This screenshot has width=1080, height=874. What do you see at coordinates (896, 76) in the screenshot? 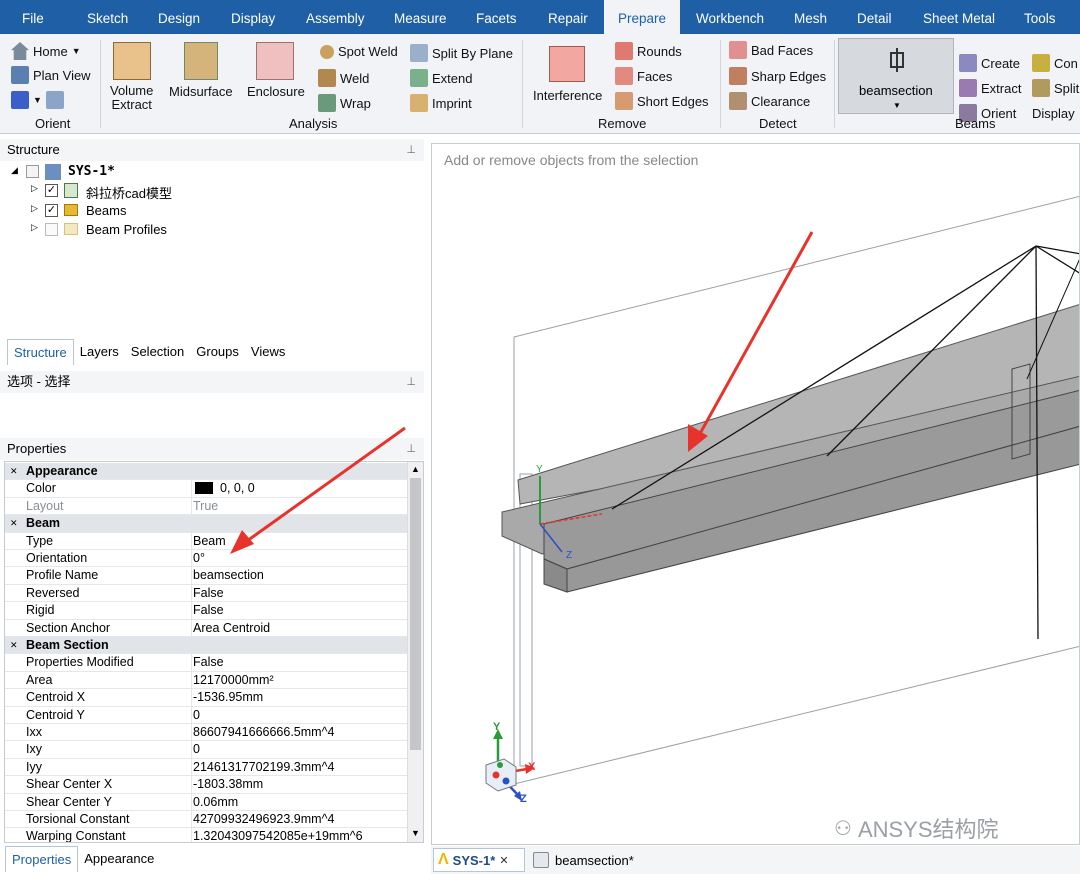
I see `beamsection-dropdown: beamsection ▼` at bounding box center [896, 76].